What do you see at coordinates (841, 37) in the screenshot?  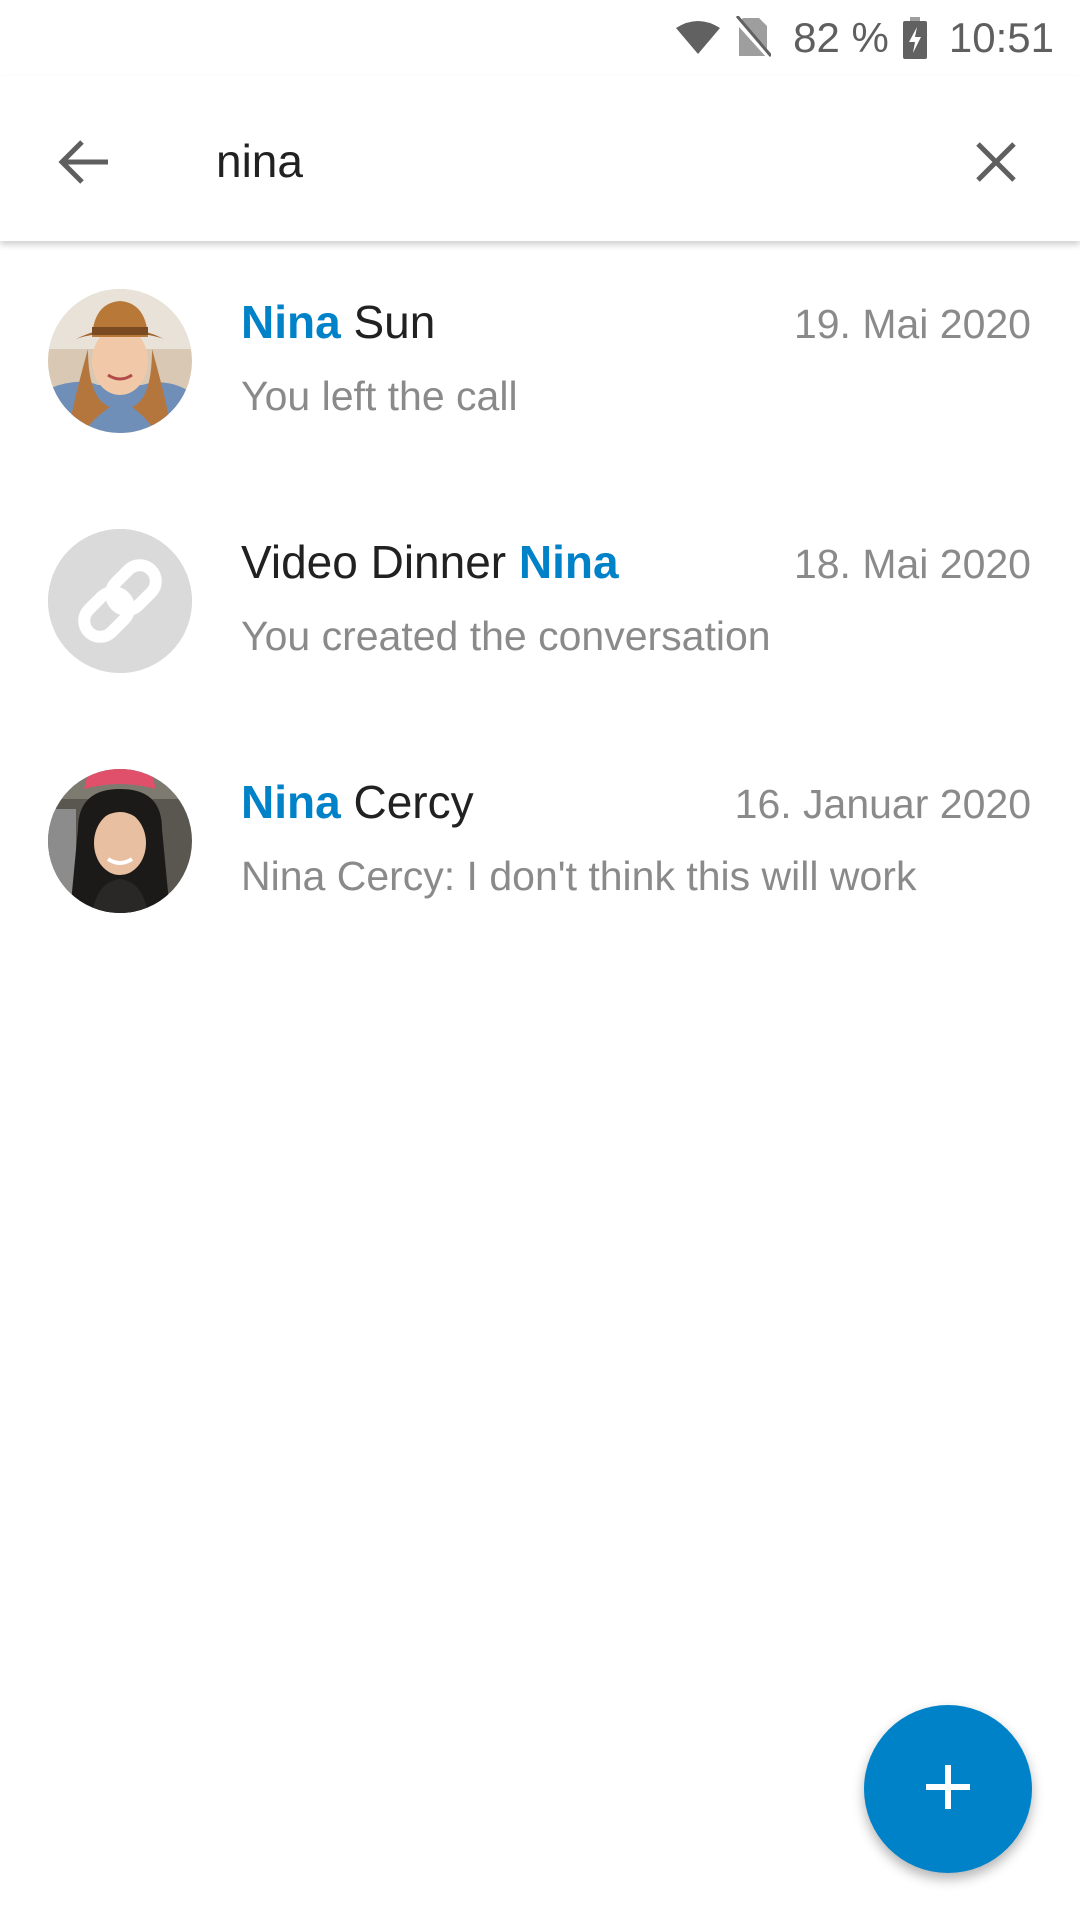 I see `battery-percentage: 82 %` at bounding box center [841, 37].